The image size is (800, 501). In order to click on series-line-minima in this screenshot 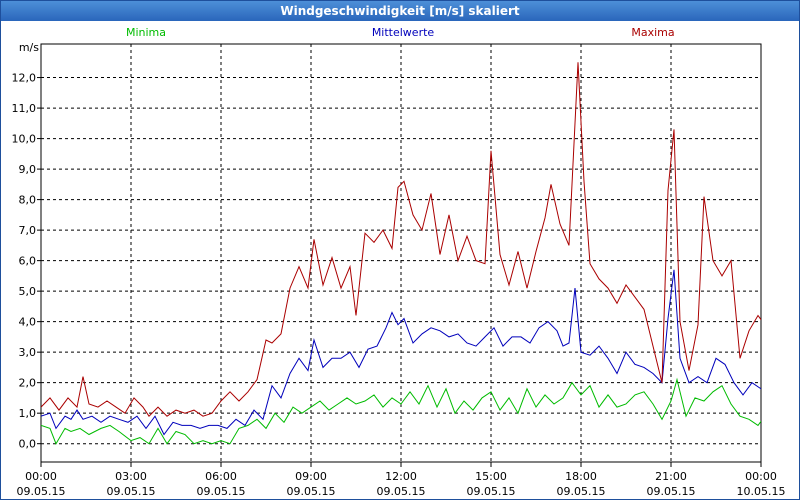, I will do `click(401, 411)`.